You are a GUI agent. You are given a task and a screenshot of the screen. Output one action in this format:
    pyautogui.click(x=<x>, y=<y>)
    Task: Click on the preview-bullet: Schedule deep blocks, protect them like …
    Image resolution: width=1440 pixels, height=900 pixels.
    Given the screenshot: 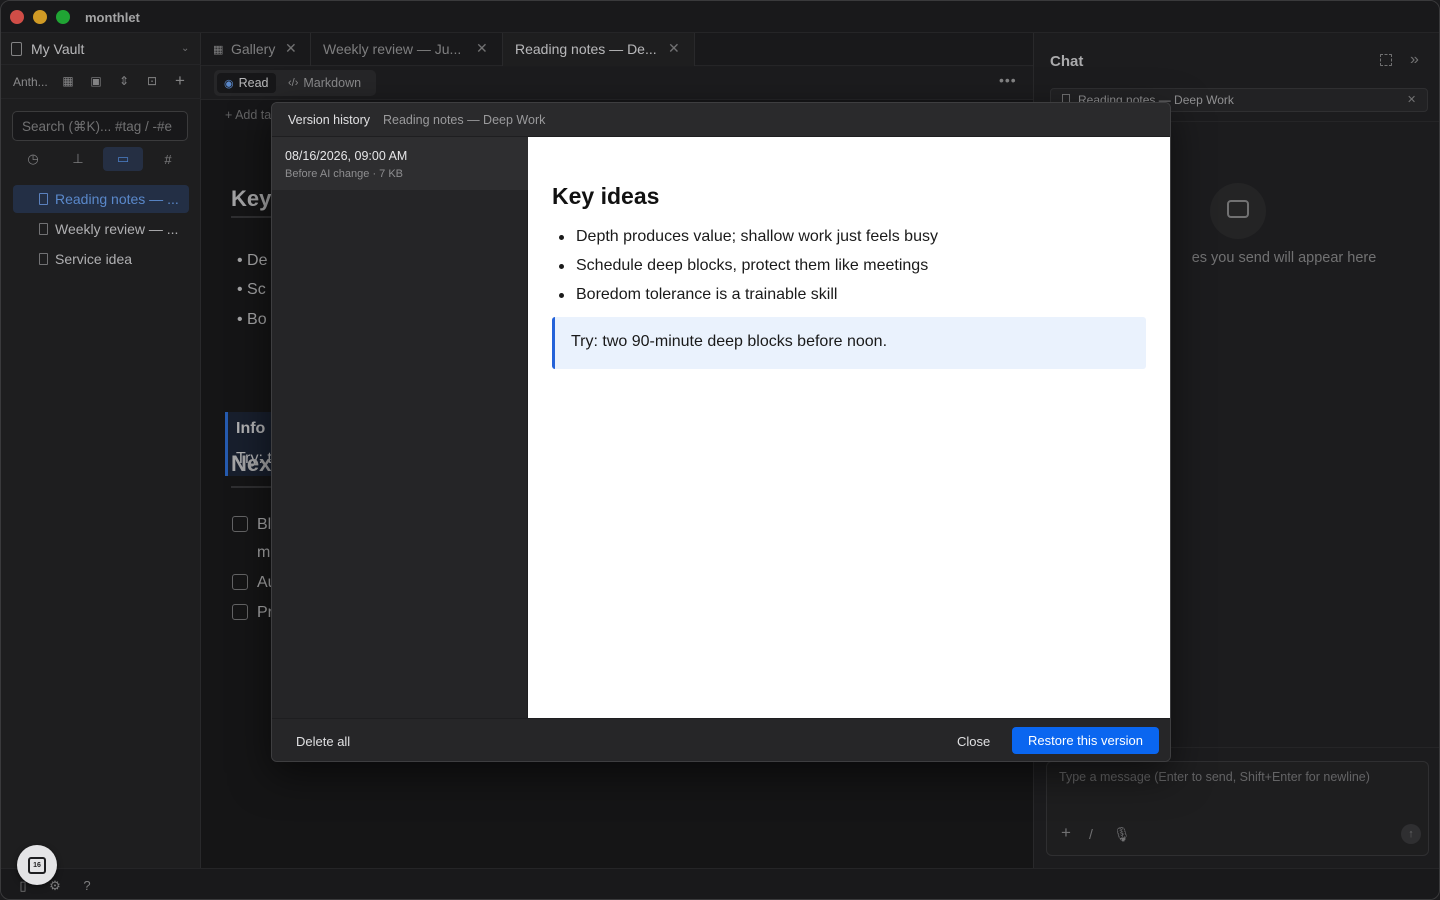 What is the action you would take?
    pyautogui.click(x=852, y=270)
    